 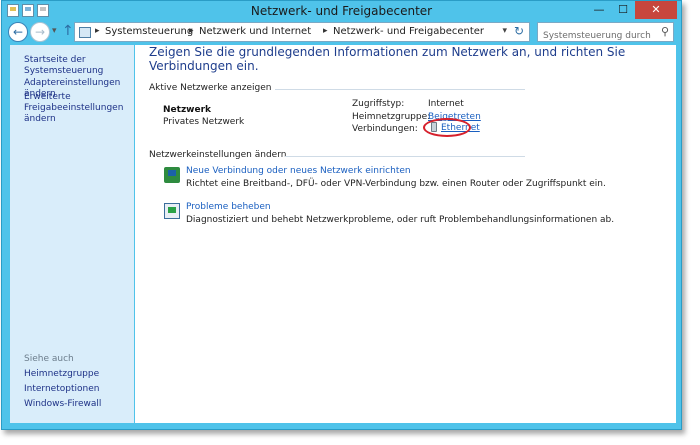 What do you see at coordinates (204, 122) in the screenshot?
I see `network-type: Privates Netzwerk` at bounding box center [204, 122].